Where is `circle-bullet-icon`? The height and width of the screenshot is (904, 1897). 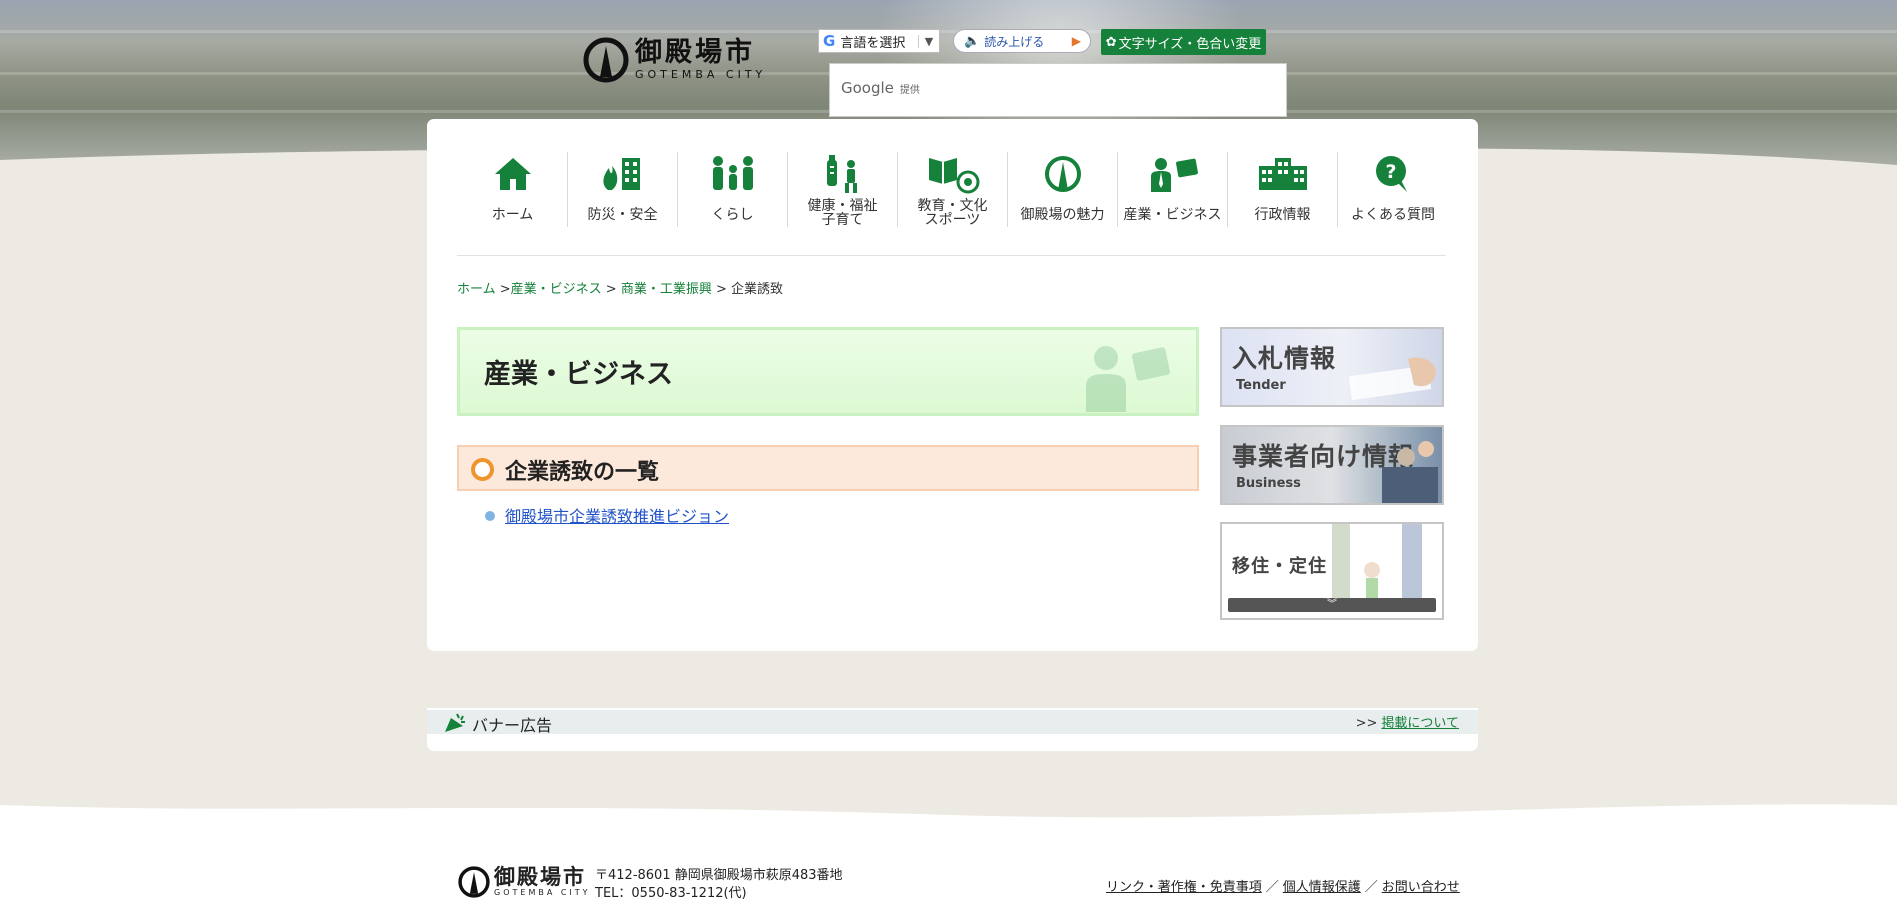
circle-bullet-icon is located at coordinates (482, 469).